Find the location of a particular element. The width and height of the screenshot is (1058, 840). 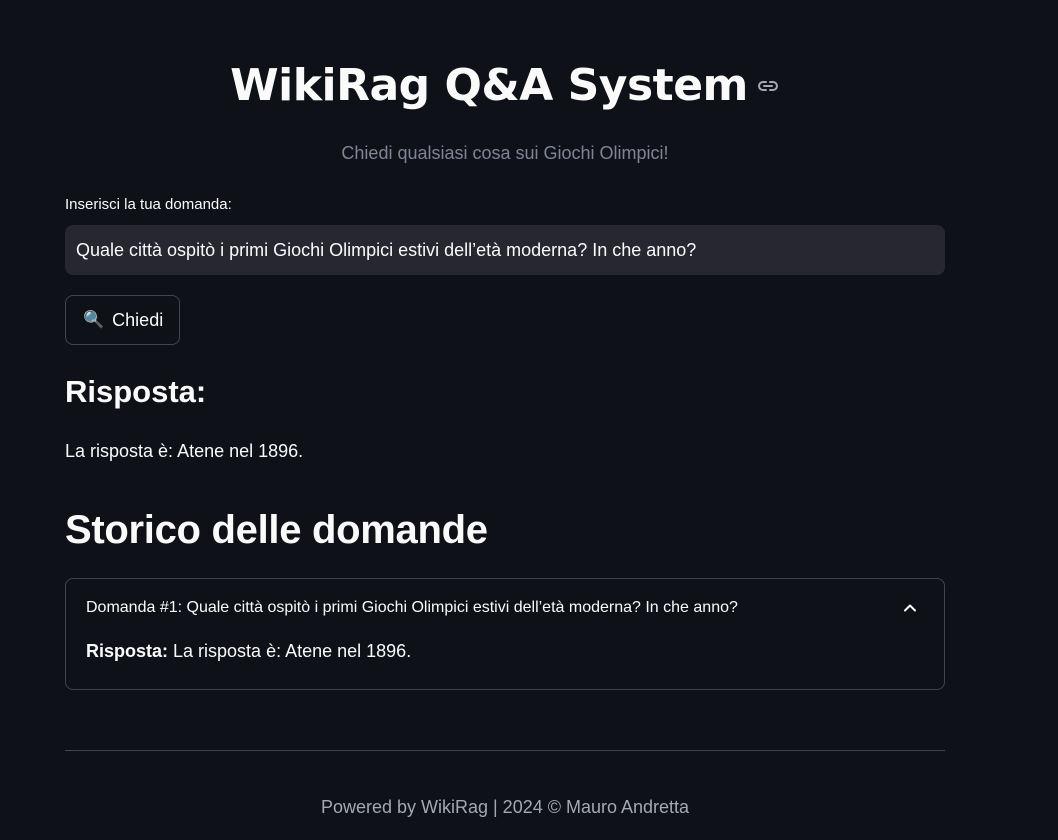

title-row: WikiRag Q&A System is located at coordinates (505, 85).